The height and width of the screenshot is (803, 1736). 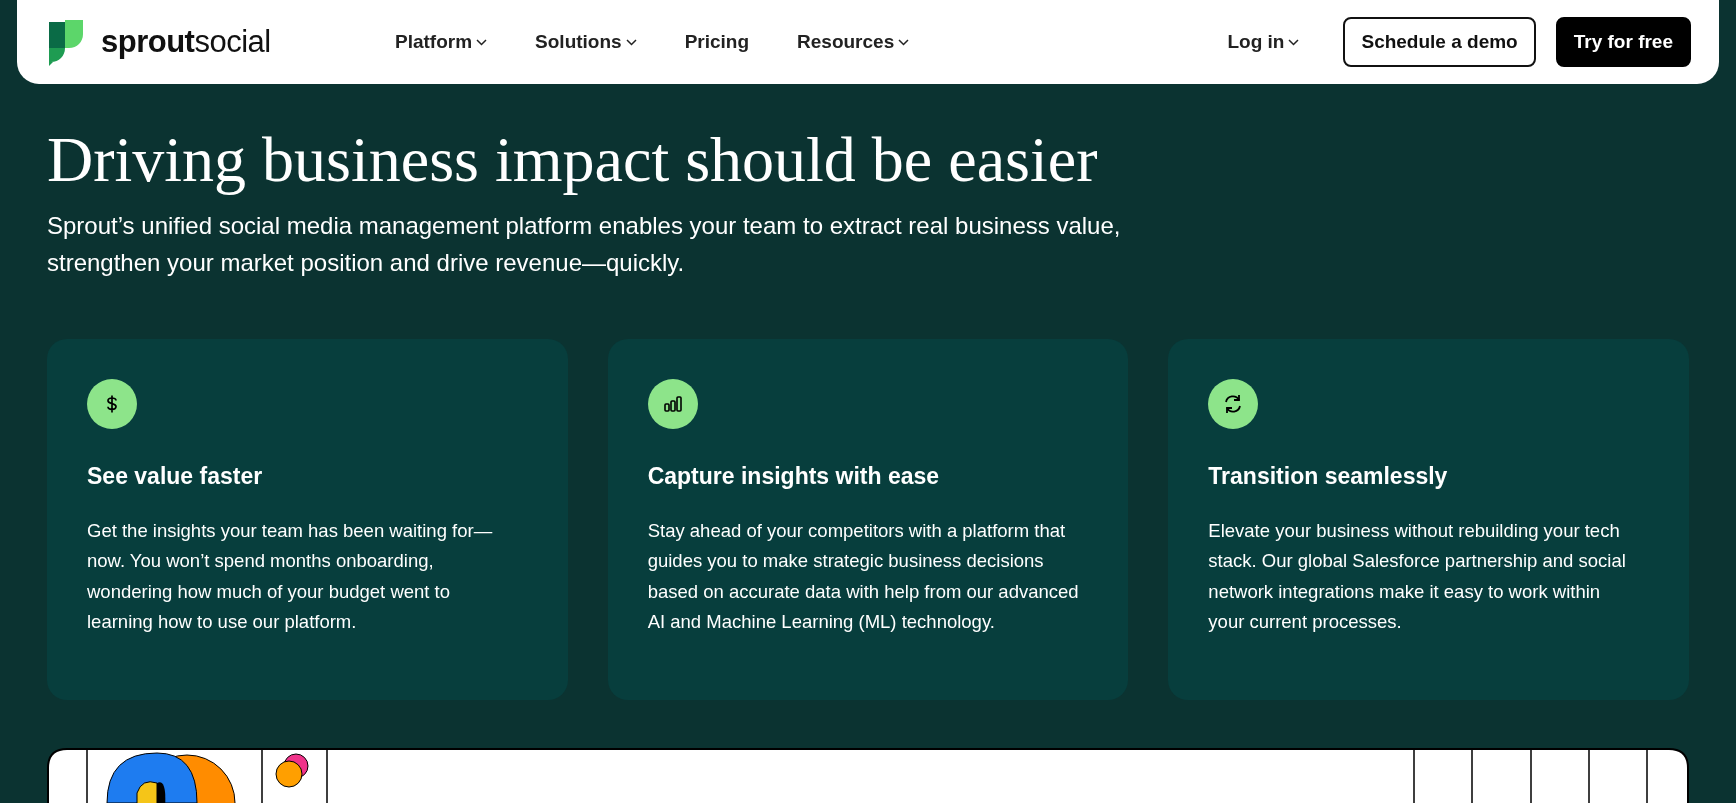 I want to click on demo-button: Schedule a demo, so click(x=1439, y=42).